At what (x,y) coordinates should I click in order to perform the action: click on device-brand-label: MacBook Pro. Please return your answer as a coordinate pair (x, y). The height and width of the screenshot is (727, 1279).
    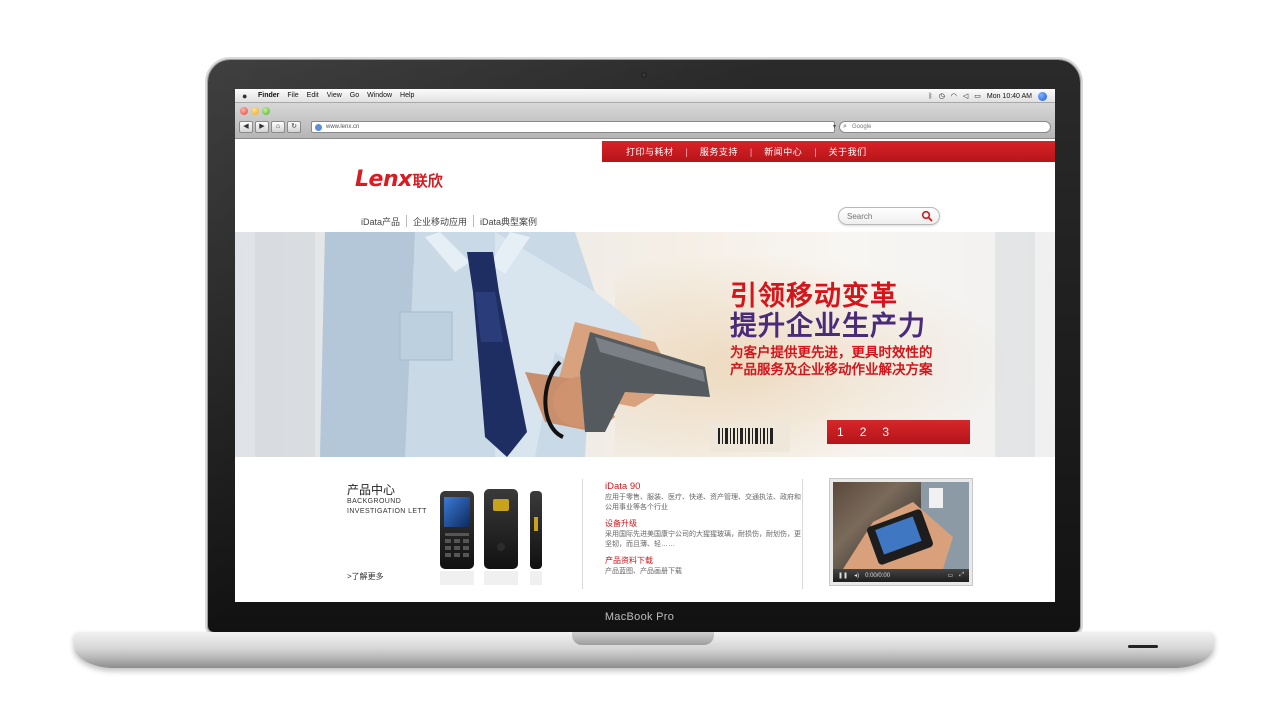
    Looking at the image, I should click on (639, 617).